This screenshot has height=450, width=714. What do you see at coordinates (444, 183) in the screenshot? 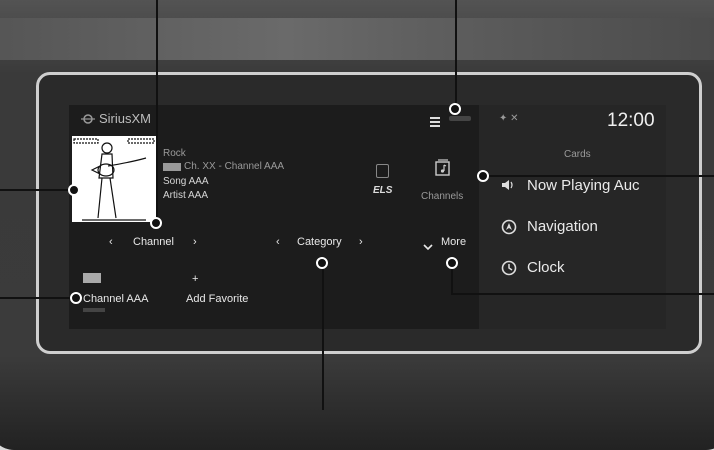
I see `channels-button: Channels` at bounding box center [444, 183].